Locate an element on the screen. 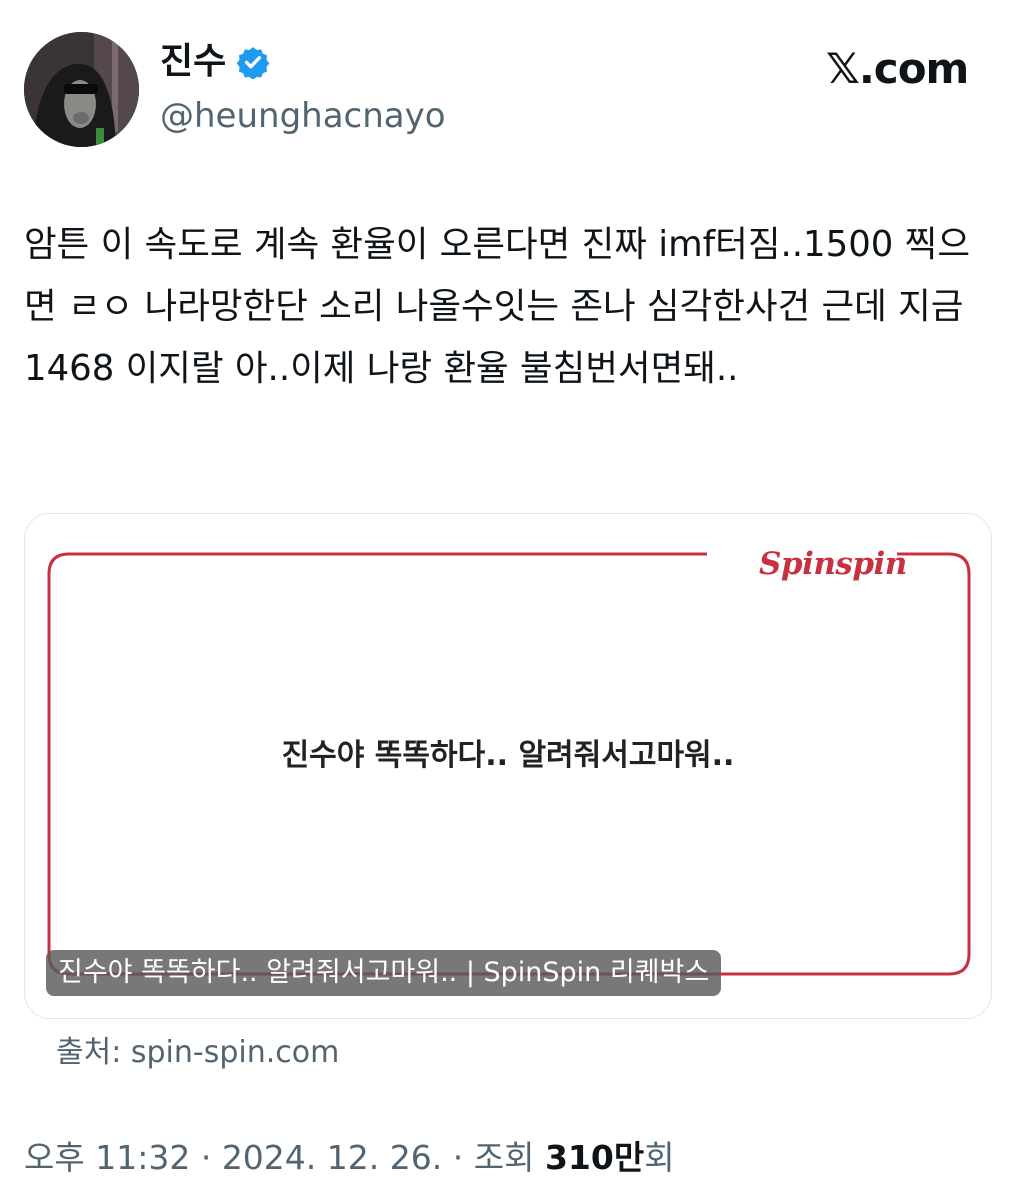  card-caption: 진수야 똑똑하다.. 알려줘서고마워.. | SpinSpin 리퀘박스 is located at coordinates (384, 973).